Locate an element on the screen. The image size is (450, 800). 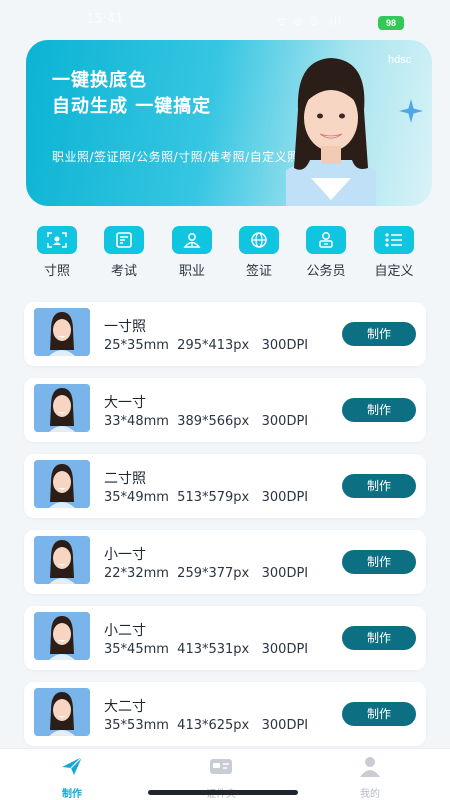
civil-servant-icon is located at coordinates (326, 240).